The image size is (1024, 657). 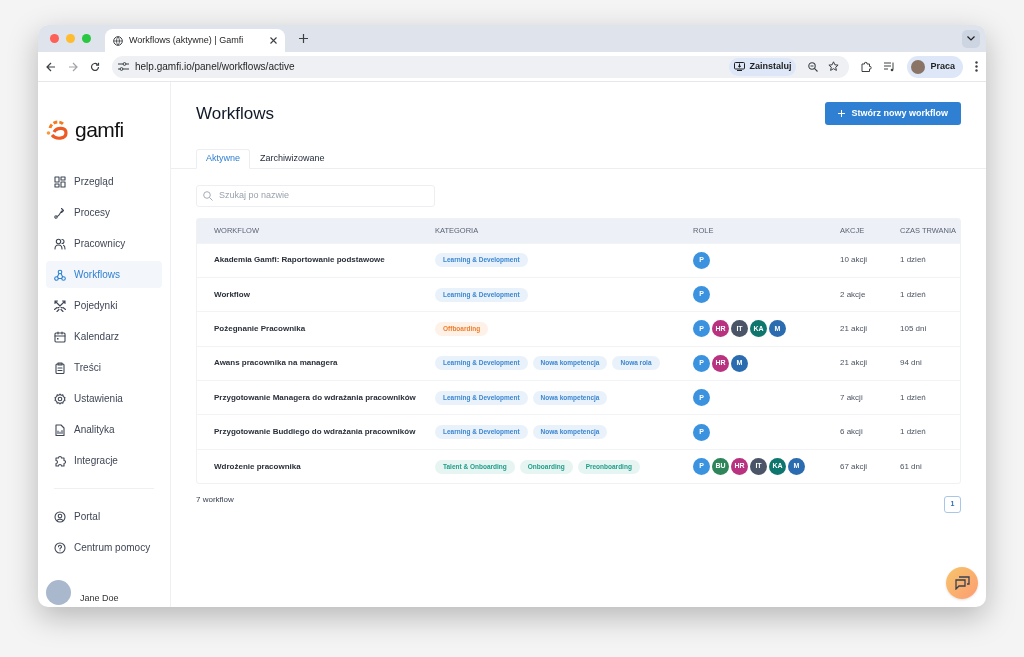 What do you see at coordinates (104, 460) in the screenshot?
I see `sidebar-item: Integracje` at bounding box center [104, 460].